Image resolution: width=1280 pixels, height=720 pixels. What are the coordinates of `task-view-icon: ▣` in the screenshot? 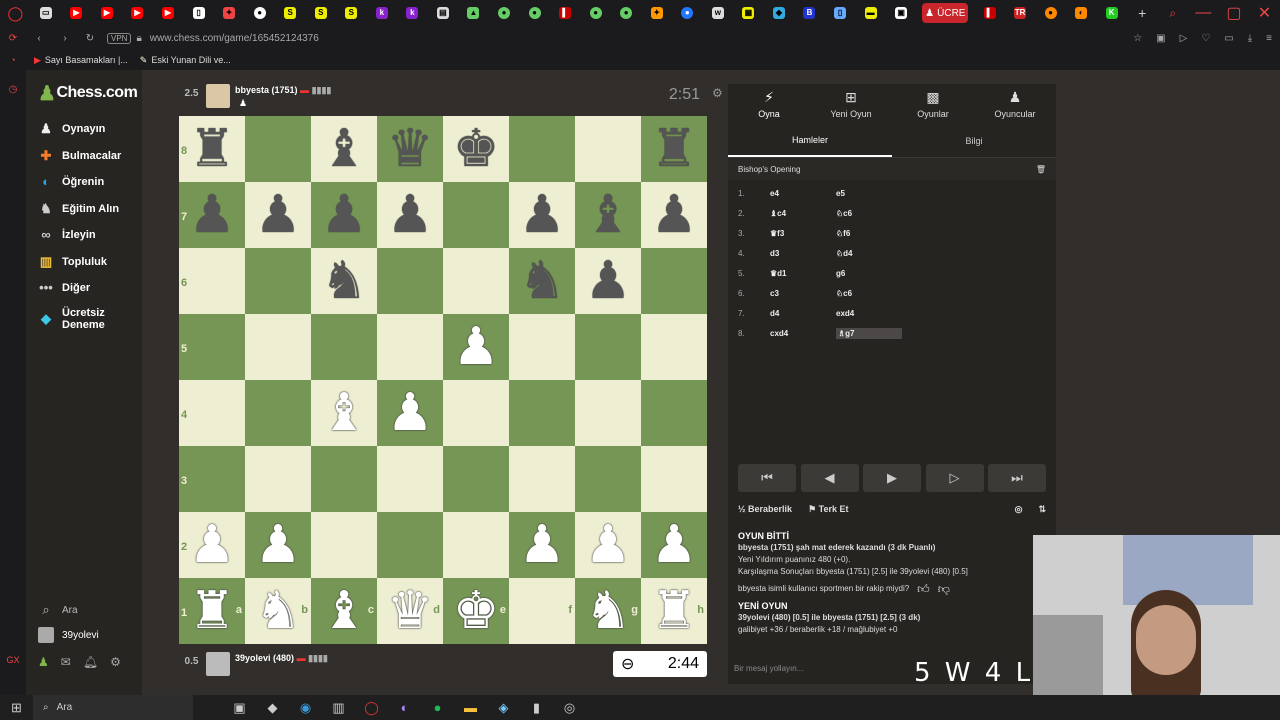 It's located at (239, 708).